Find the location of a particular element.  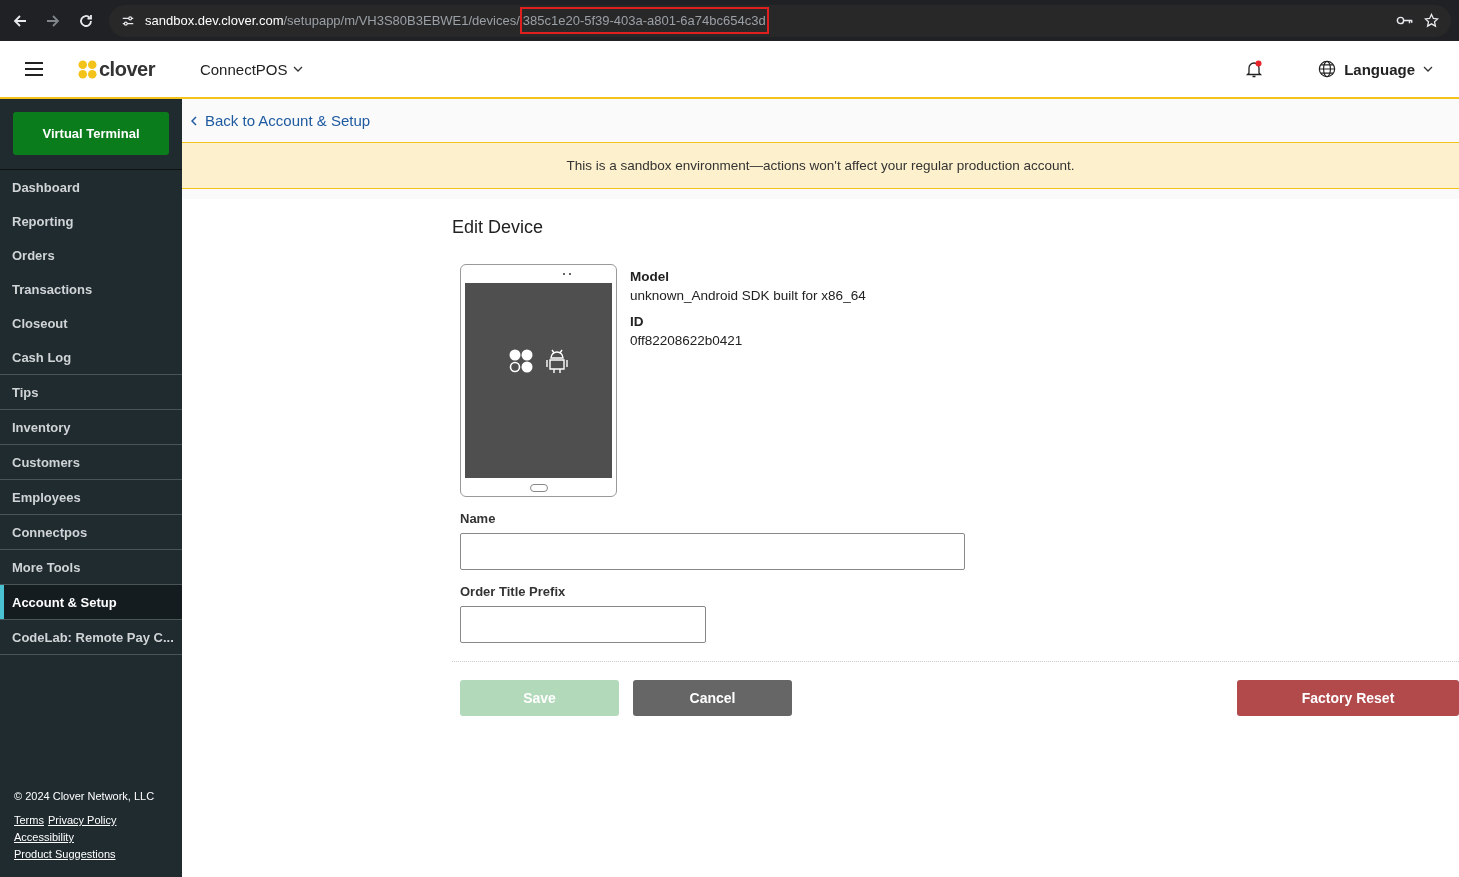

copyright-text: © 2024 Clover Network, LLC is located at coordinates (85, 796).